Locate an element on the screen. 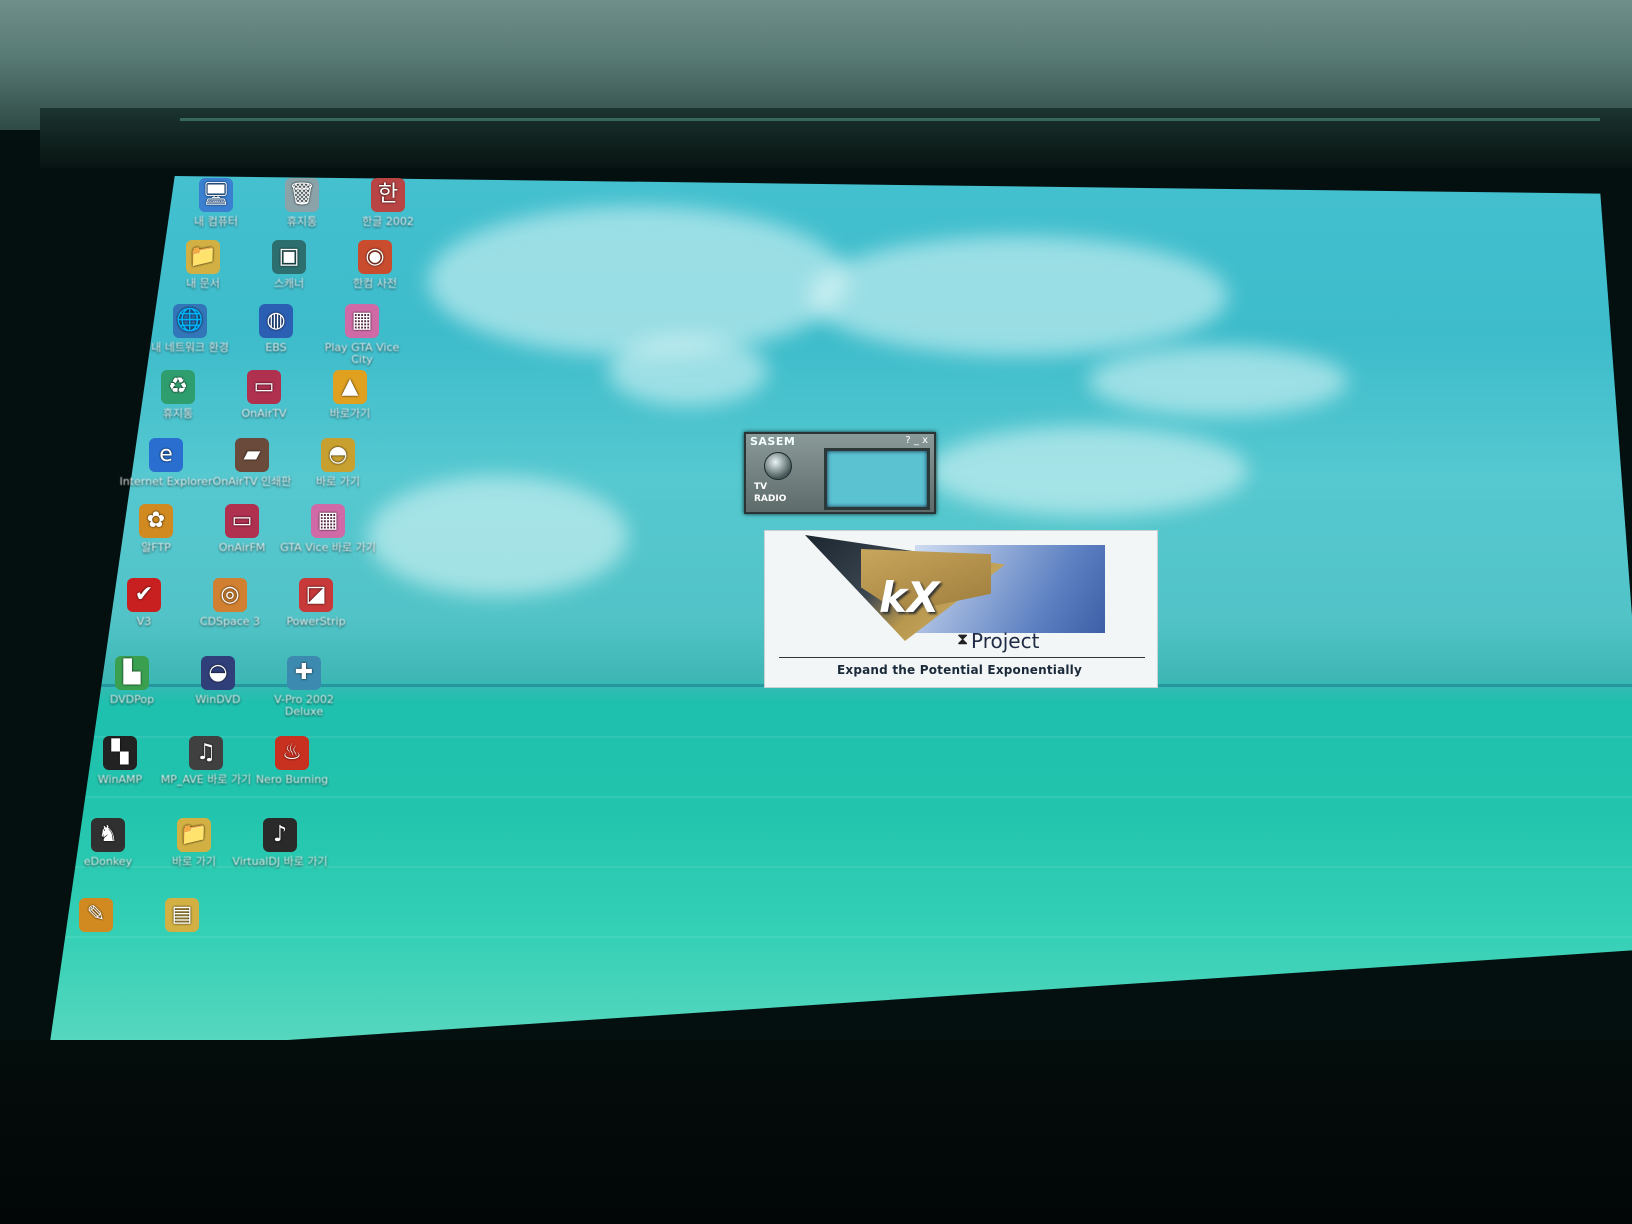 Image resolution: width=1632 pixels, height=1224 pixels. folder-icon: ▤ is located at coordinates (182, 915).